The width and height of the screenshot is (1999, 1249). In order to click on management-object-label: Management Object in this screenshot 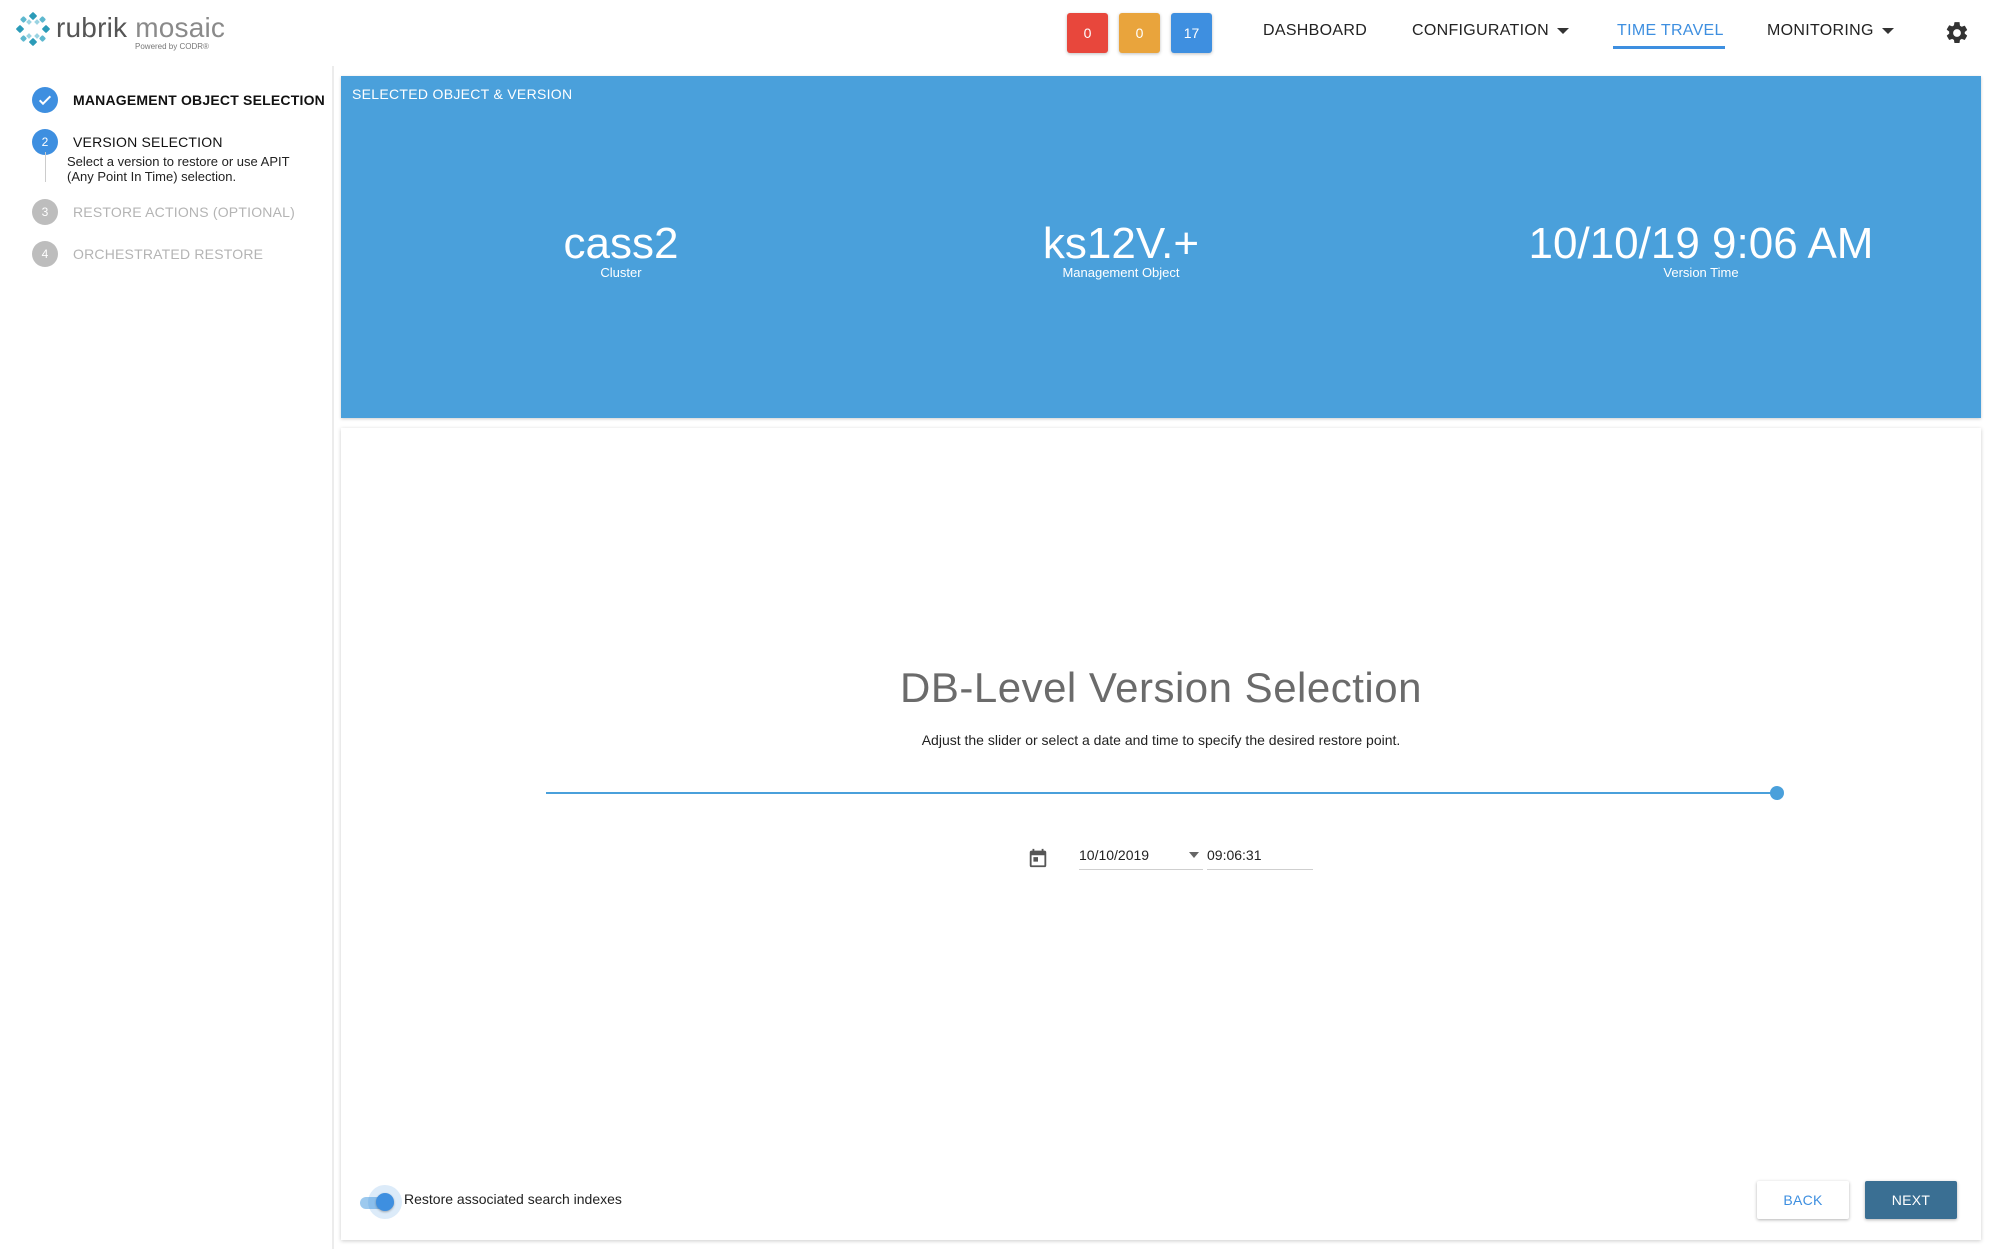, I will do `click(1121, 272)`.